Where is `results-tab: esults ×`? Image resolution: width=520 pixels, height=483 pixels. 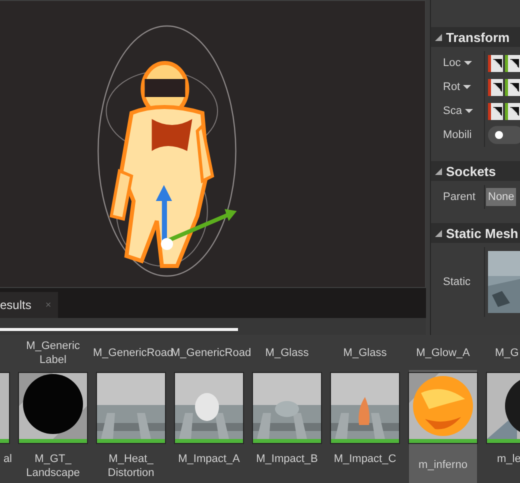 results-tab: esults × is located at coordinates (29, 305).